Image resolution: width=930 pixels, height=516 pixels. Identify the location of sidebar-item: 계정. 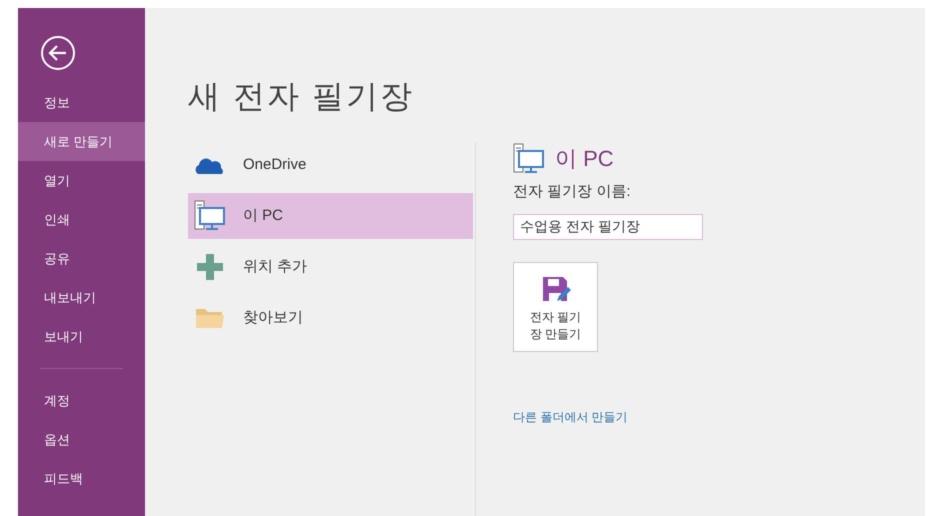
(81, 400).